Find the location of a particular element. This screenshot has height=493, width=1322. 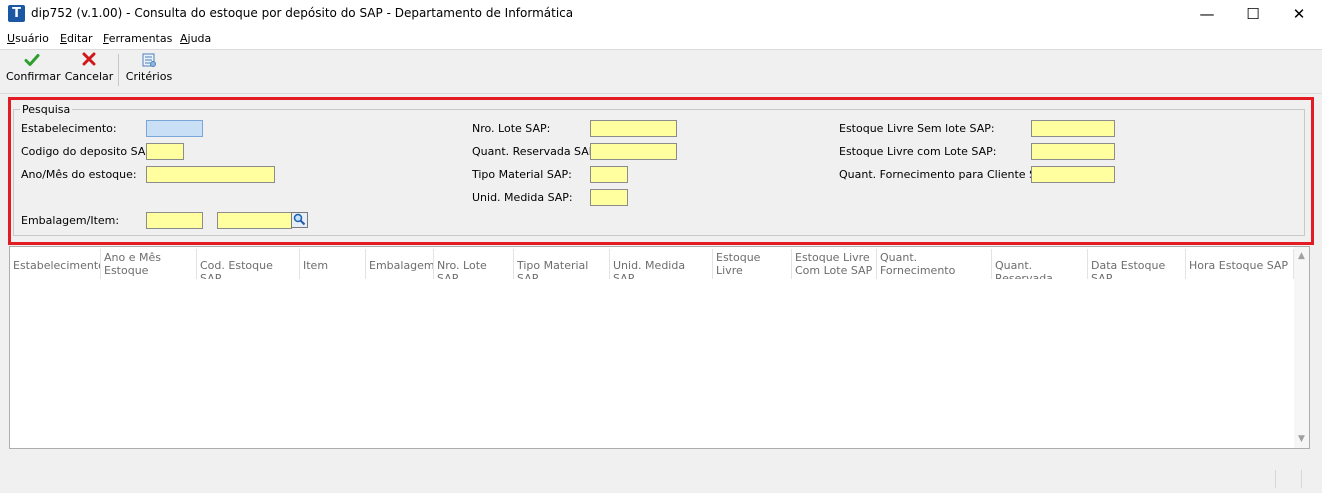

column-header: Ano e Mês Estoque is located at coordinates (149, 264).